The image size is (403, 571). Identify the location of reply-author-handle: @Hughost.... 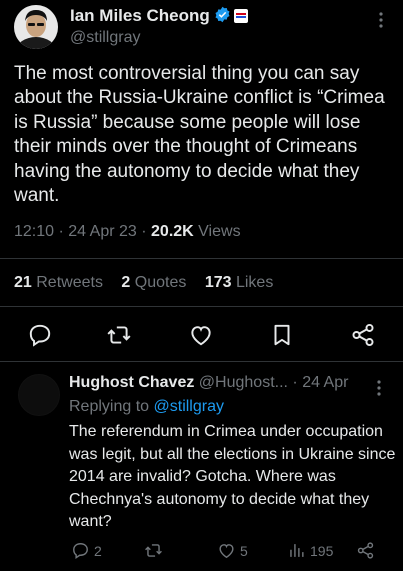
(243, 382).